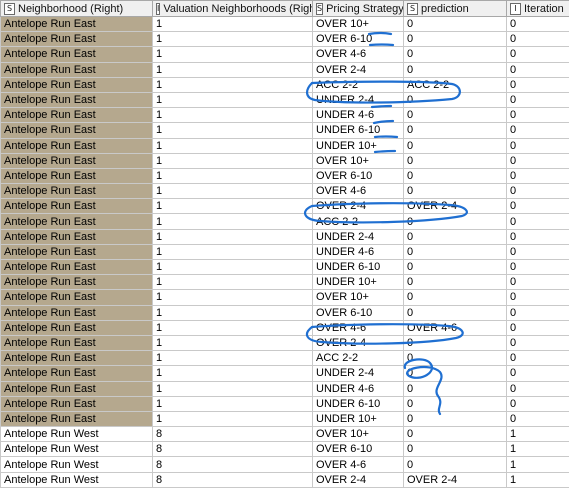  What do you see at coordinates (284, 419) in the screenshot?
I see `table-row: Antelope Run East 1 UNDER 10+ 0 0` at bounding box center [284, 419].